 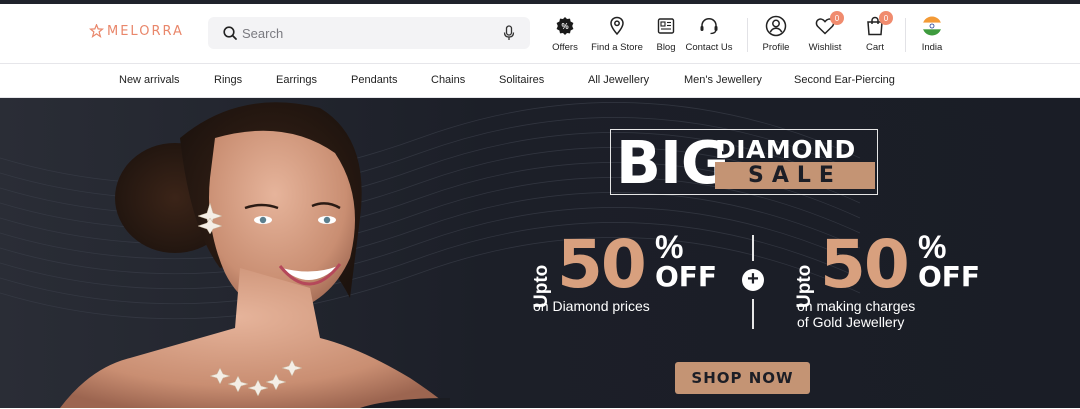 What do you see at coordinates (932, 26) in the screenshot?
I see `india-flag-icon` at bounding box center [932, 26].